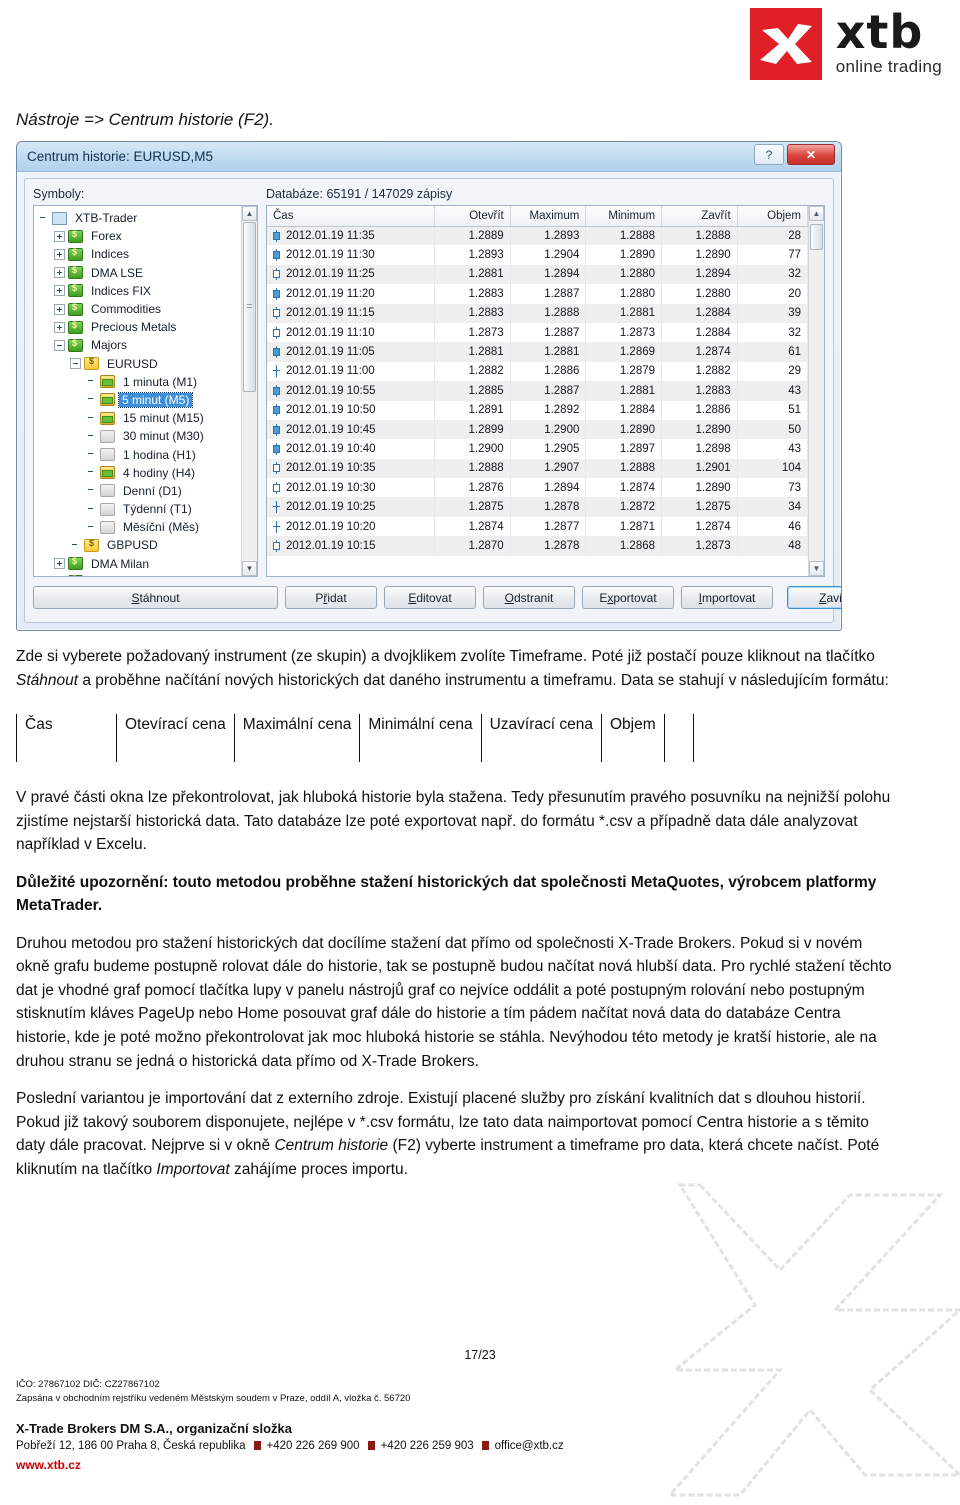  What do you see at coordinates (529, 597) in the screenshot?
I see `delete-button: Odstranit` at bounding box center [529, 597].